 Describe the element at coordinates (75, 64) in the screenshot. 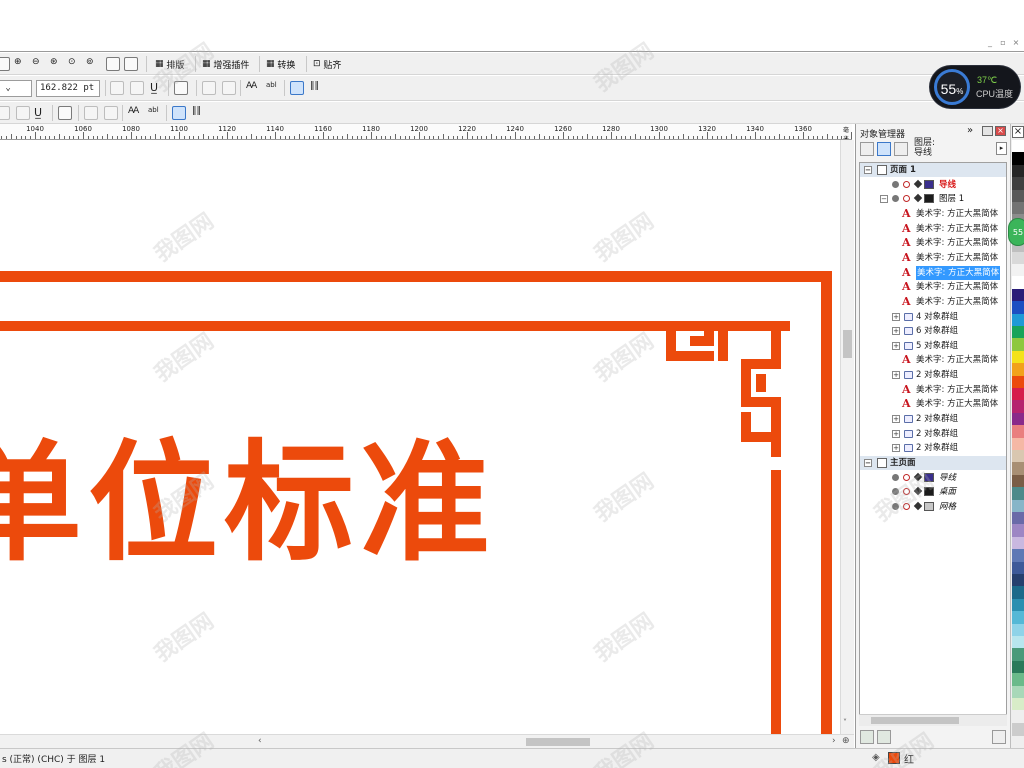

I see `zoom-all-icon: ⊙` at that location.